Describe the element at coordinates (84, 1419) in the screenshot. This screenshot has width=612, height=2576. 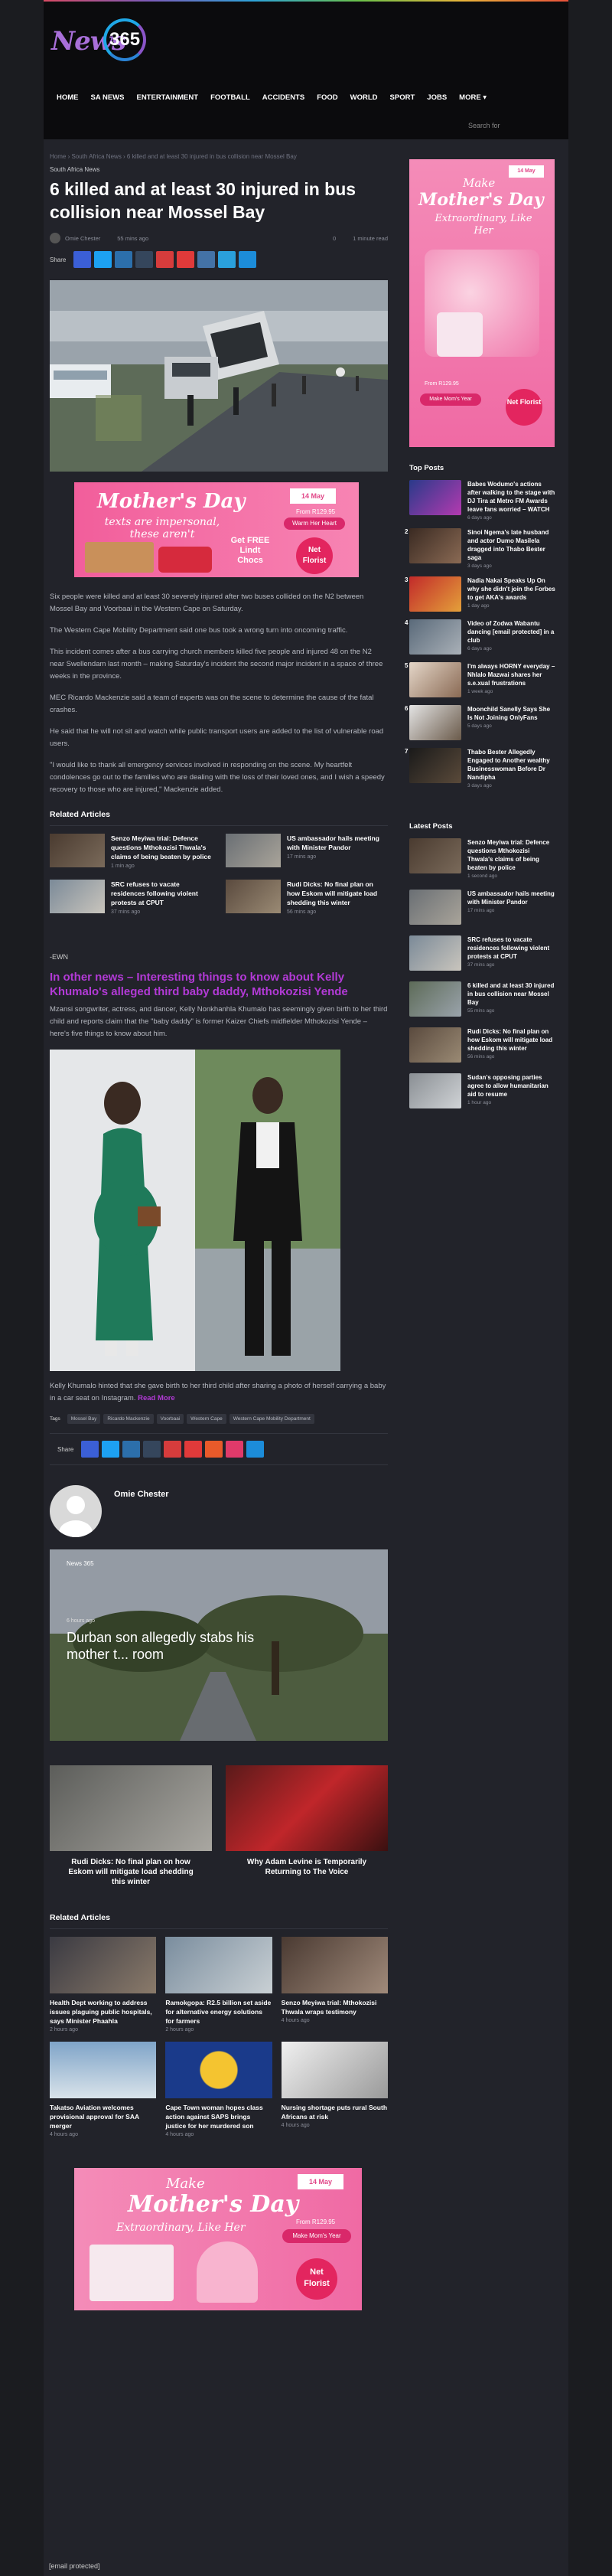
I see `tag: Mossel Bay` at that location.